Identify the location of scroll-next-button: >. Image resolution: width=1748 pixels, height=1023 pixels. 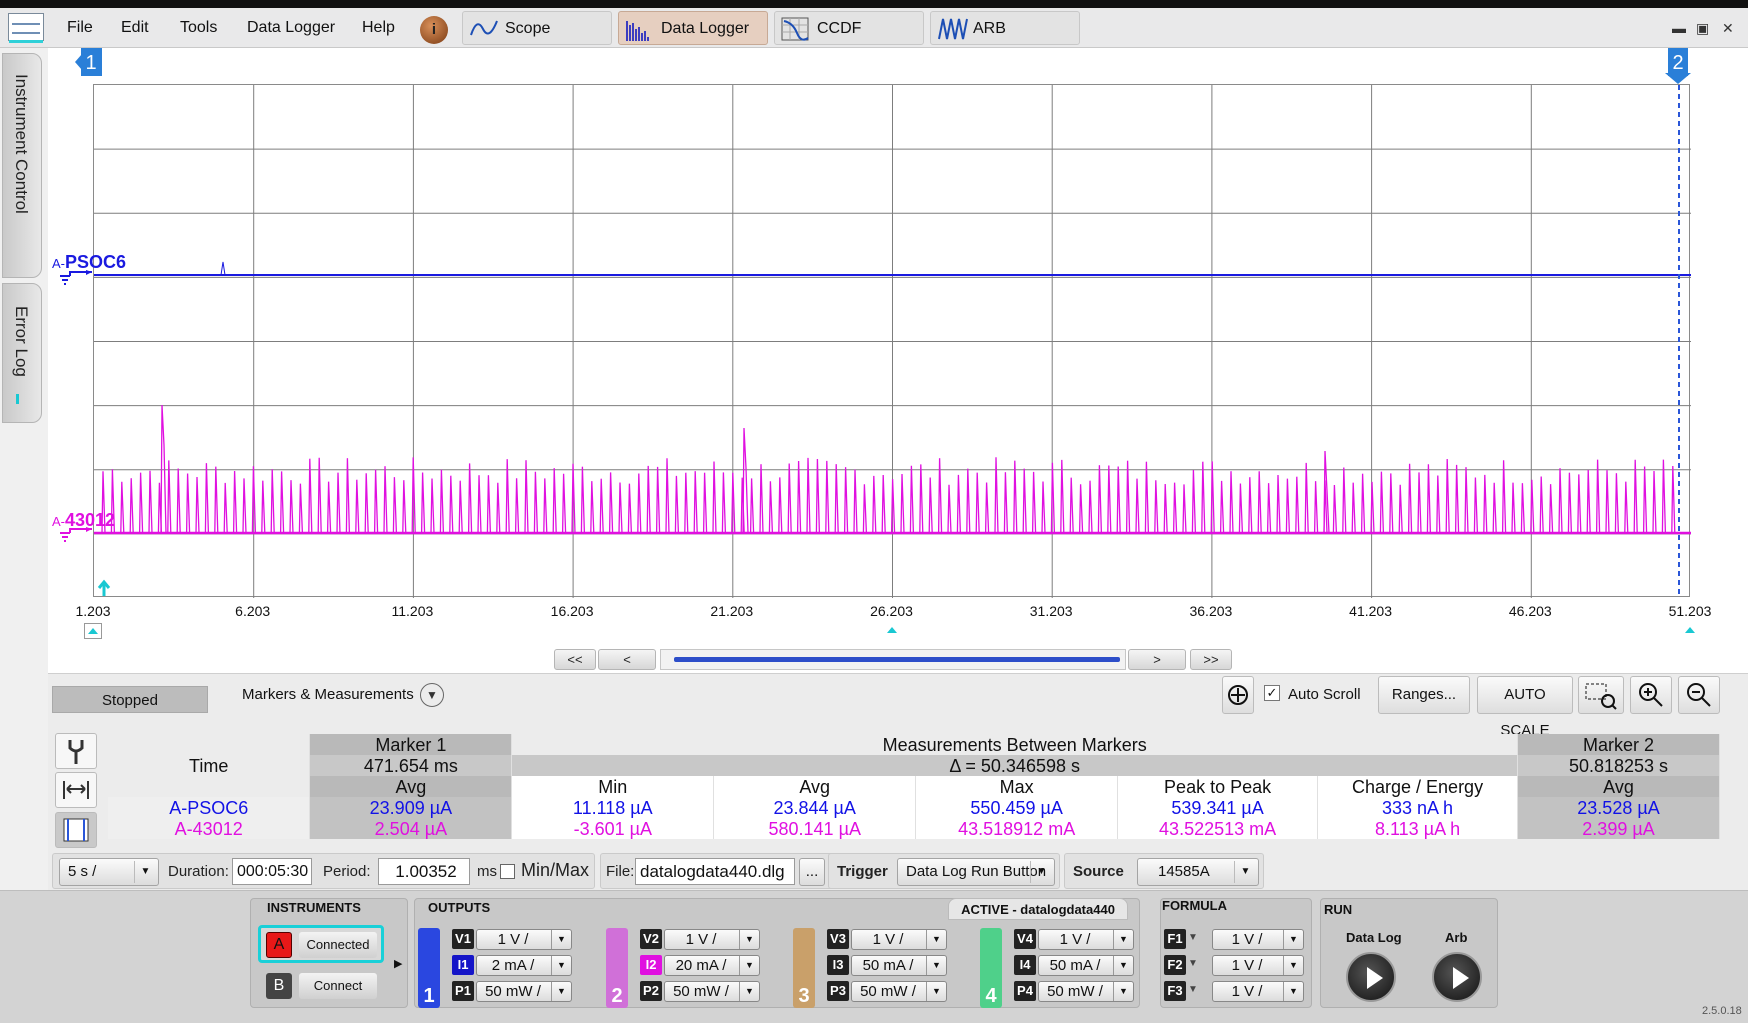
(1157, 659).